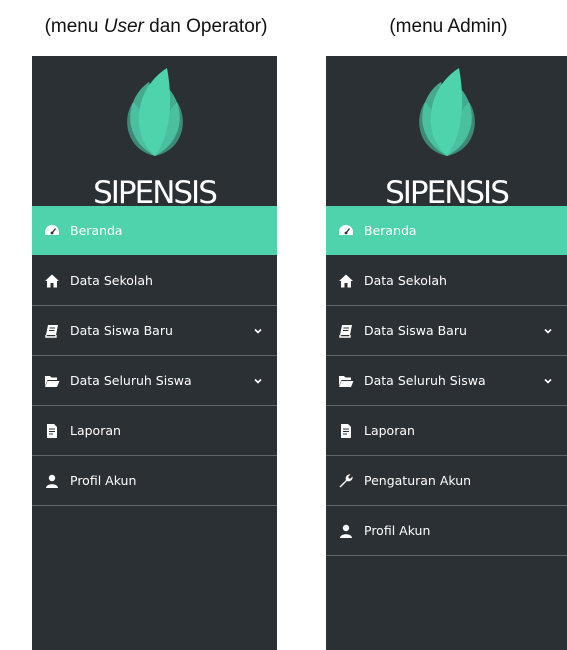 The height and width of the screenshot is (650, 567). I want to click on sidebar-item-pengaturan-akun: Pengaturan Akun, so click(446, 481).